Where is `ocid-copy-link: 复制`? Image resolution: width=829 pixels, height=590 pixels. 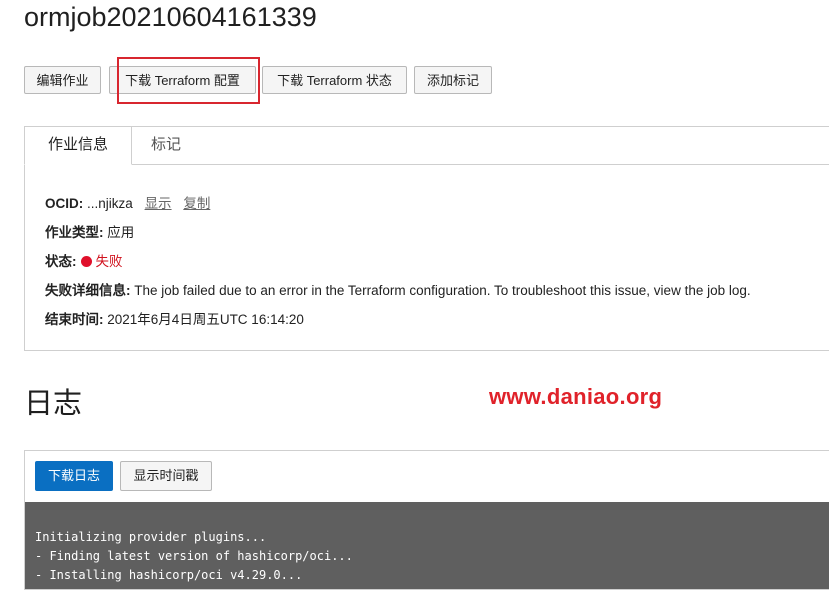 ocid-copy-link: 复制 is located at coordinates (196, 203).